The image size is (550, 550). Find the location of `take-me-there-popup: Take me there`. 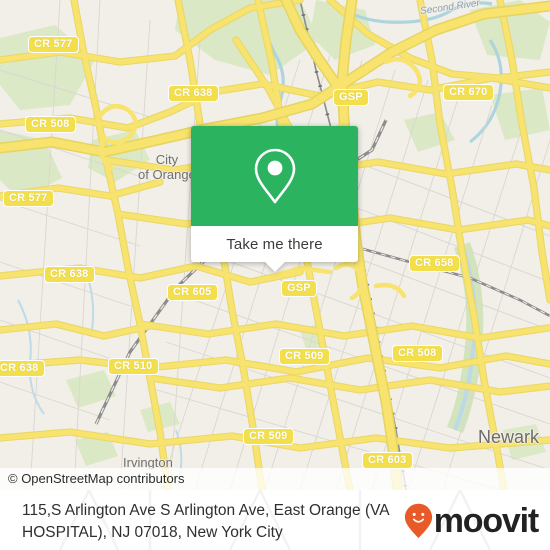

take-me-there-popup: Take me there is located at coordinates (274, 199).